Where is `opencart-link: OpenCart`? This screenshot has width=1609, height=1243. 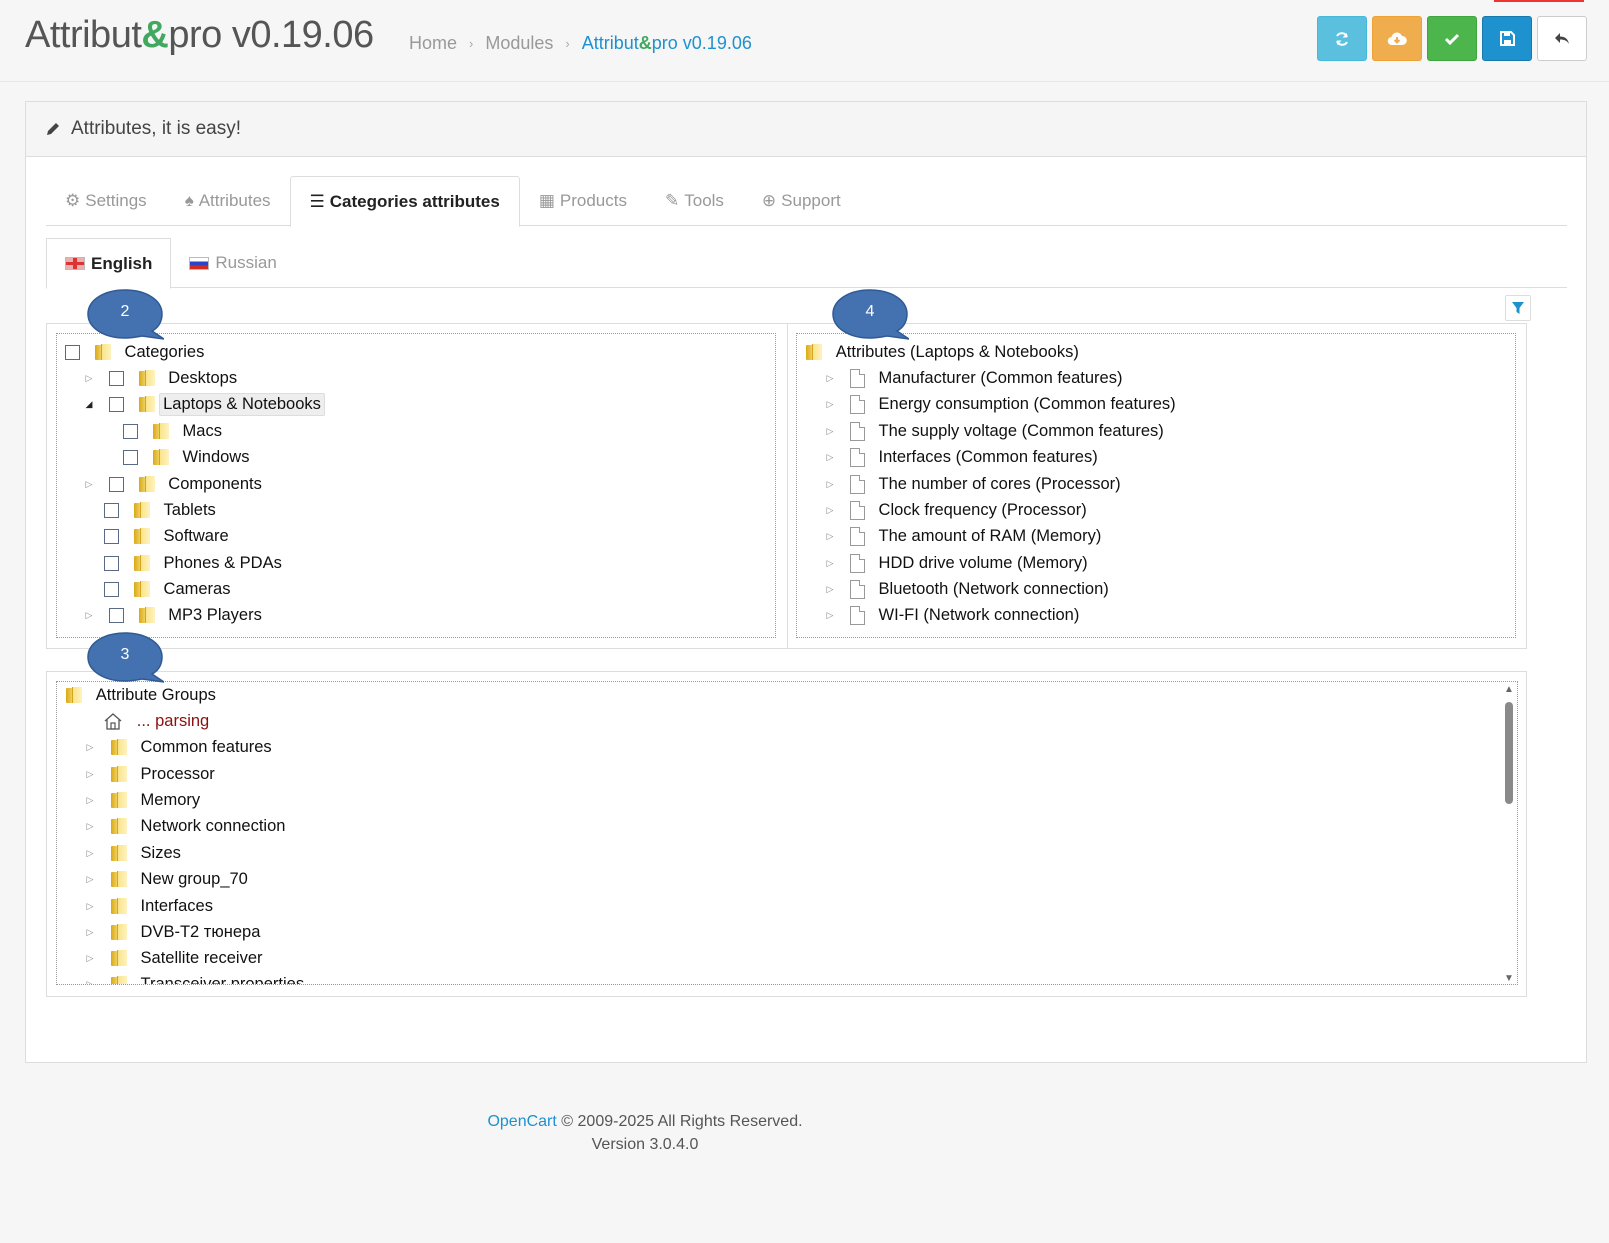
opencart-link: OpenCart is located at coordinates (521, 1121).